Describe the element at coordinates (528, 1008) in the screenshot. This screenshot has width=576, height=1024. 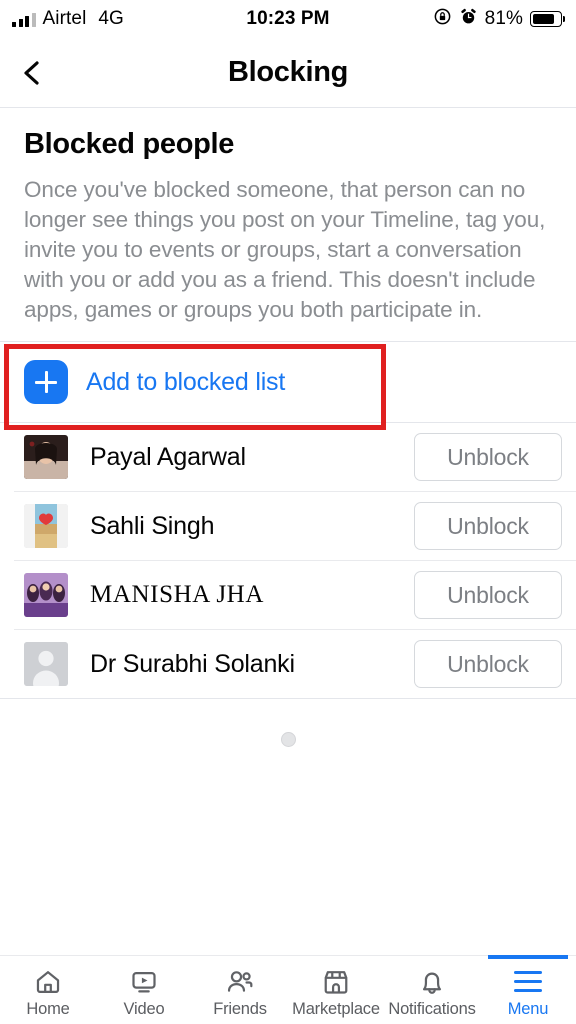
I see `tab-label: Menu` at that location.